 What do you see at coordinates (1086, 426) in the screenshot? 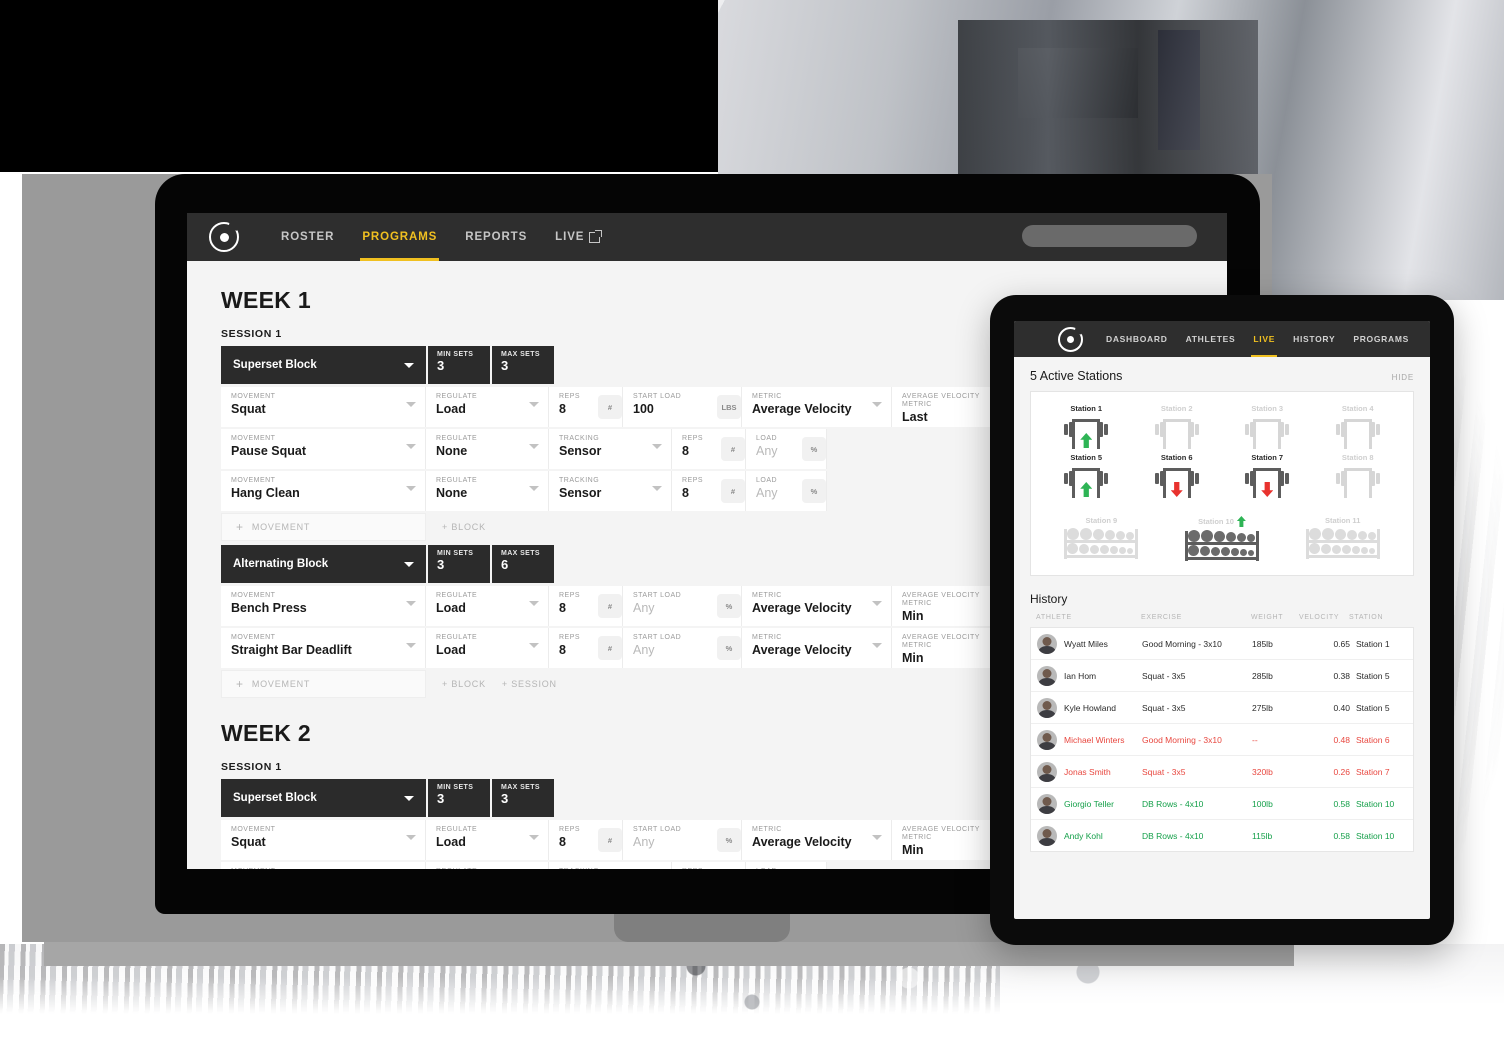
I see `station-1: Station 1` at bounding box center [1086, 426].